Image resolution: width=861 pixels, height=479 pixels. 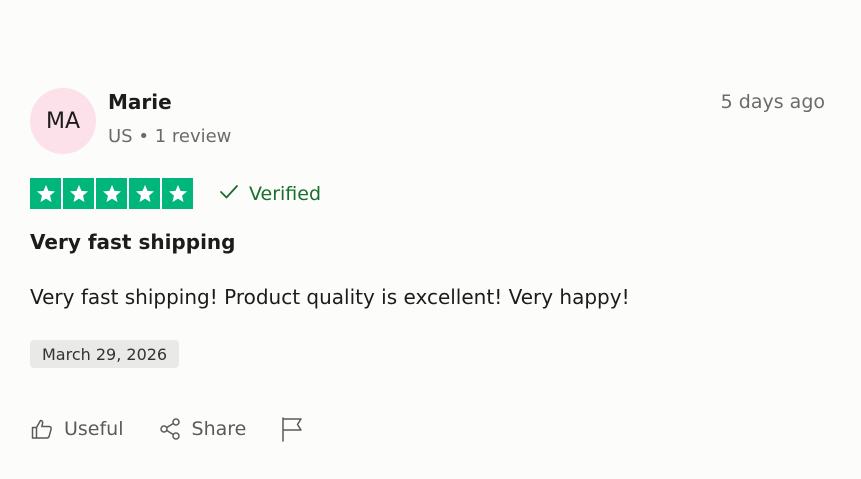 I want to click on share-button: Share, so click(x=202, y=429).